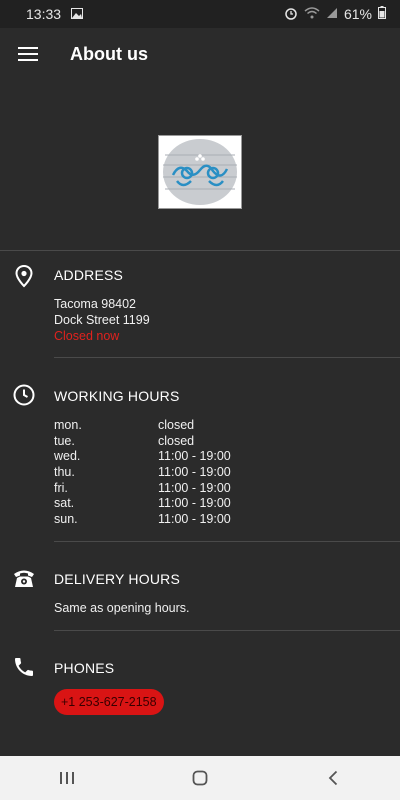 This screenshot has height=800, width=400. I want to click on battery-icon, so click(382, 14).